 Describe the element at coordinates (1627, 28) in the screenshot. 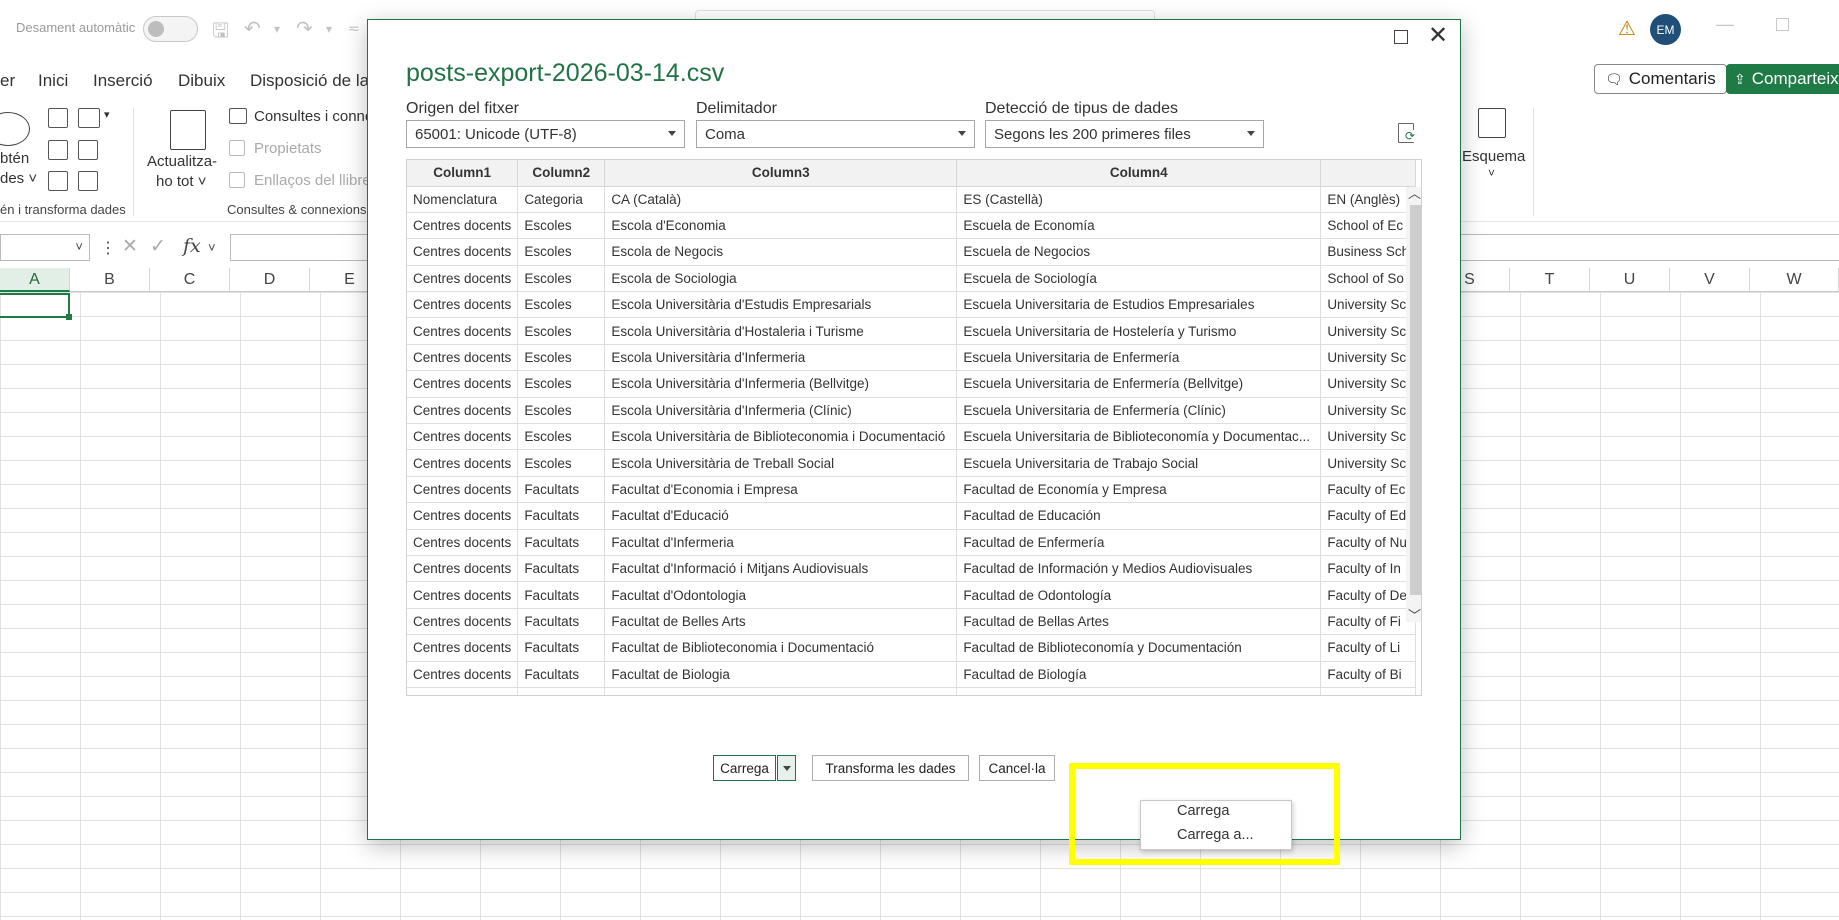

I see `warning-icon: ⚠` at that location.